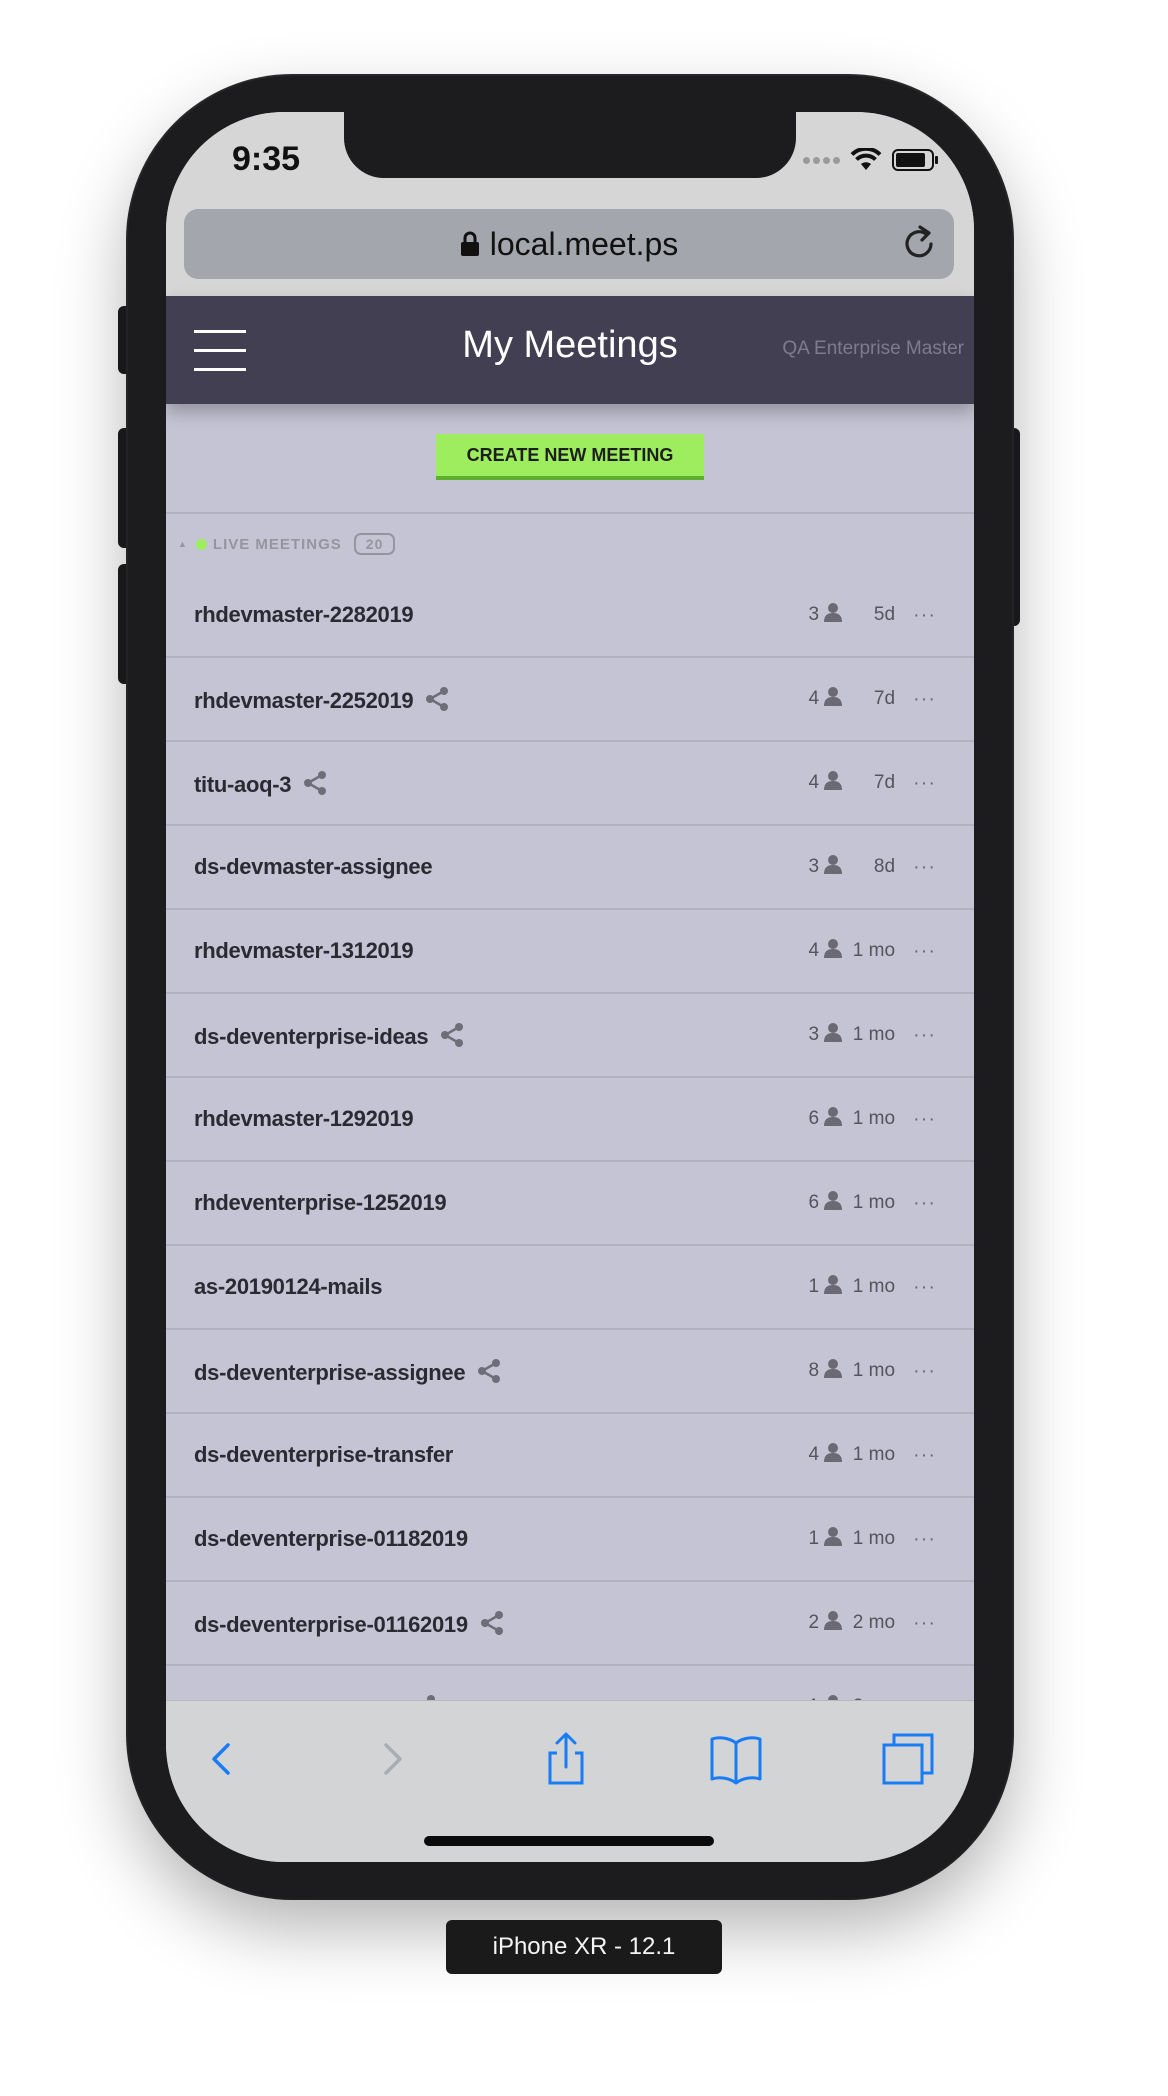  Describe the element at coordinates (869, 866) in the screenshot. I see `meeting-meta: 3 8d ···` at that location.